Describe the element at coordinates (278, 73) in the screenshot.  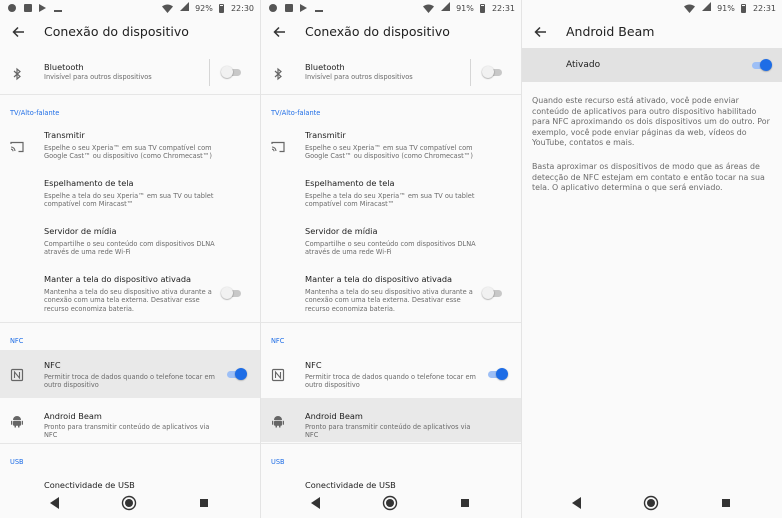
I see `bluetooth-icon` at that location.